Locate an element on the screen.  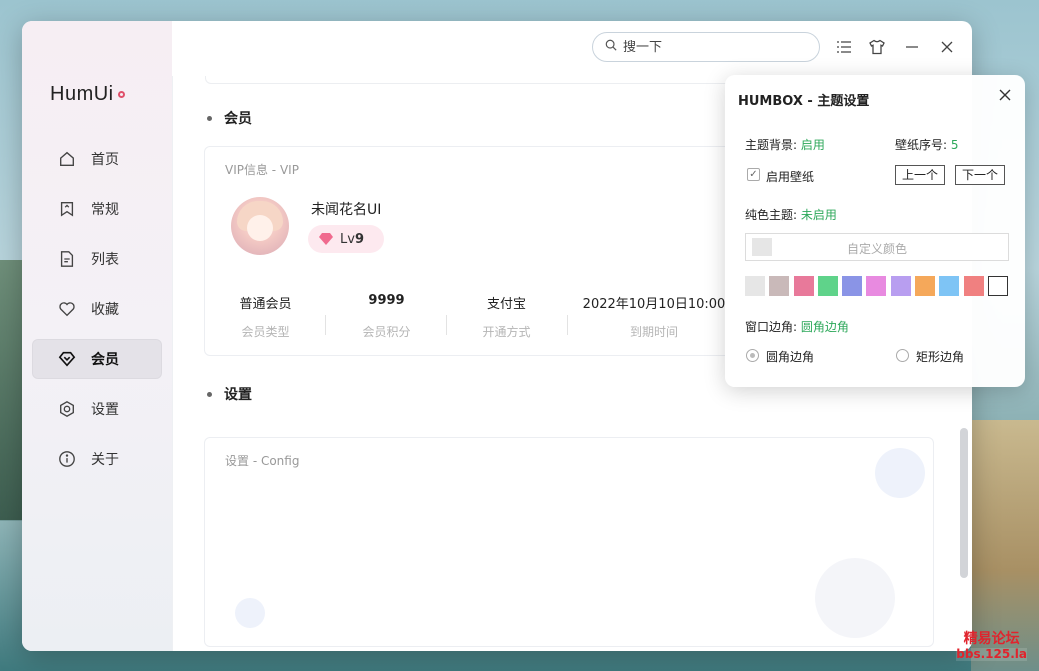
wallpaper-no-row: 壁纸序号: 5 is located at coordinates (927, 144).